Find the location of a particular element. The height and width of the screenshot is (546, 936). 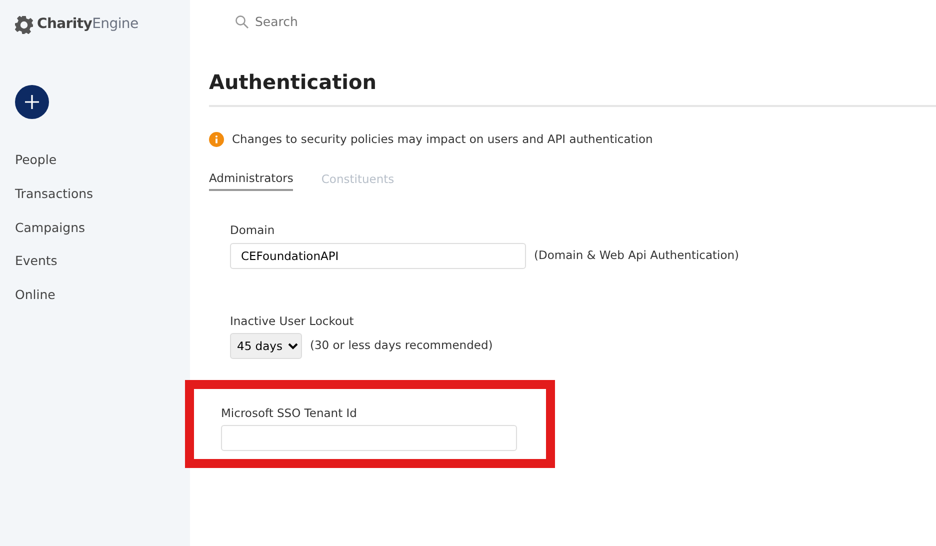

field-label: Microsoft SSO Tenant Id is located at coordinates (289, 413).